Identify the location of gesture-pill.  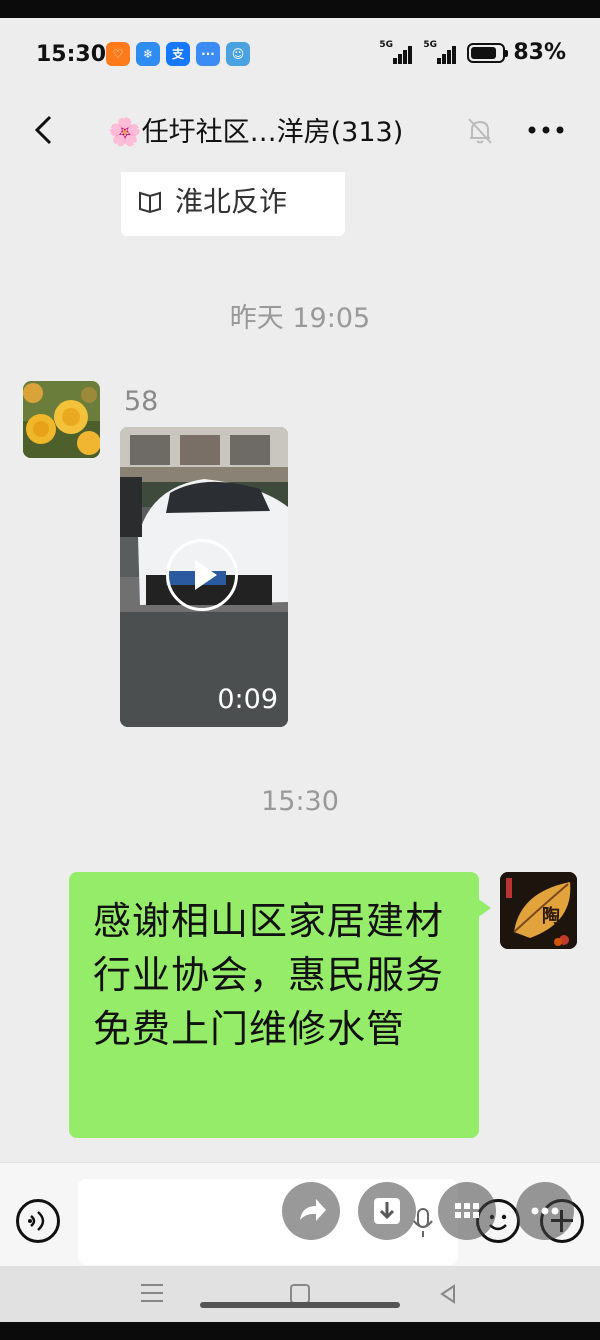
(300, 1305).